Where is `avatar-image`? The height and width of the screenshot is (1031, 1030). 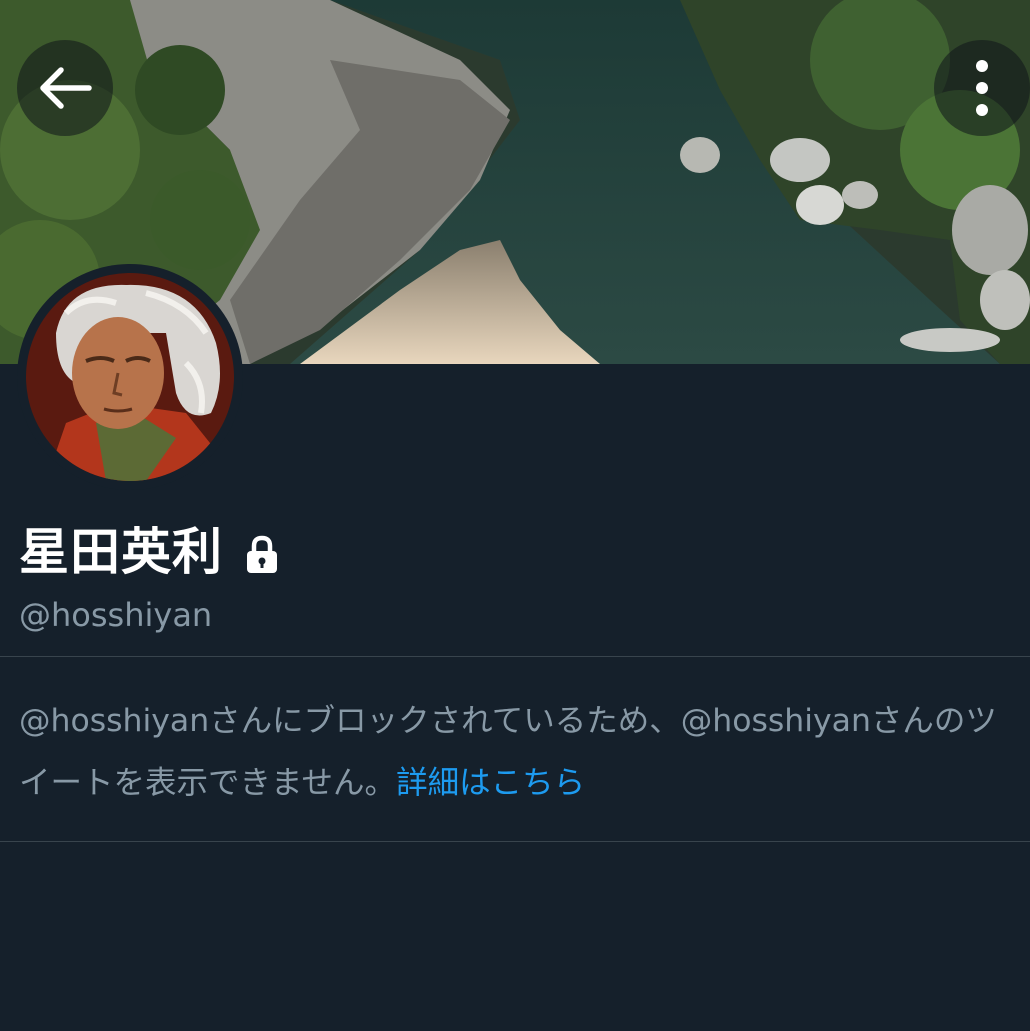
avatar-image is located at coordinates (130, 377).